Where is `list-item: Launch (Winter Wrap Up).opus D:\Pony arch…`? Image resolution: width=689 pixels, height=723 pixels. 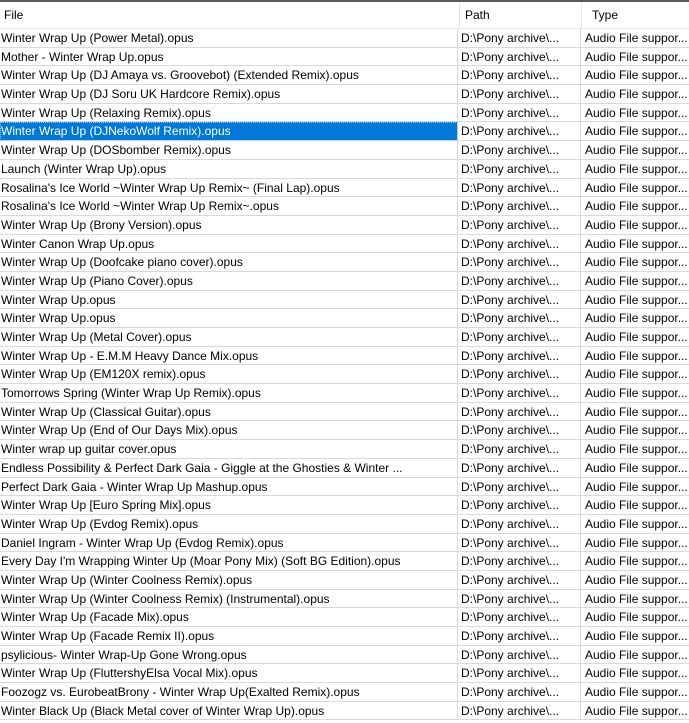 list-item: Launch (Winter Wrap Up).opus D:\Pony arch… is located at coordinates (344, 169).